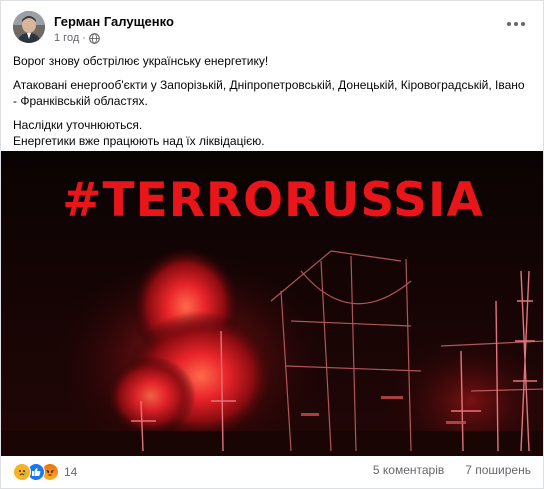 The width and height of the screenshot is (544, 489). What do you see at coordinates (78, 125) in the screenshot?
I see `post-paragraph: Наслідки уточнюються.` at bounding box center [78, 125].